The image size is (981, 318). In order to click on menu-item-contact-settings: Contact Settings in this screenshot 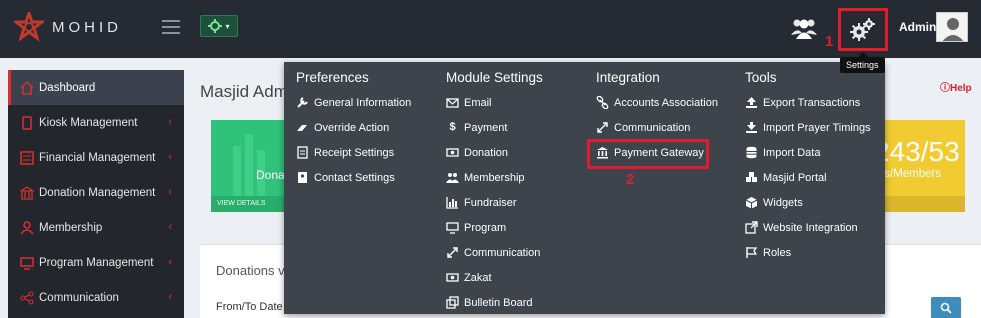, I will do `click(345, 177)`.